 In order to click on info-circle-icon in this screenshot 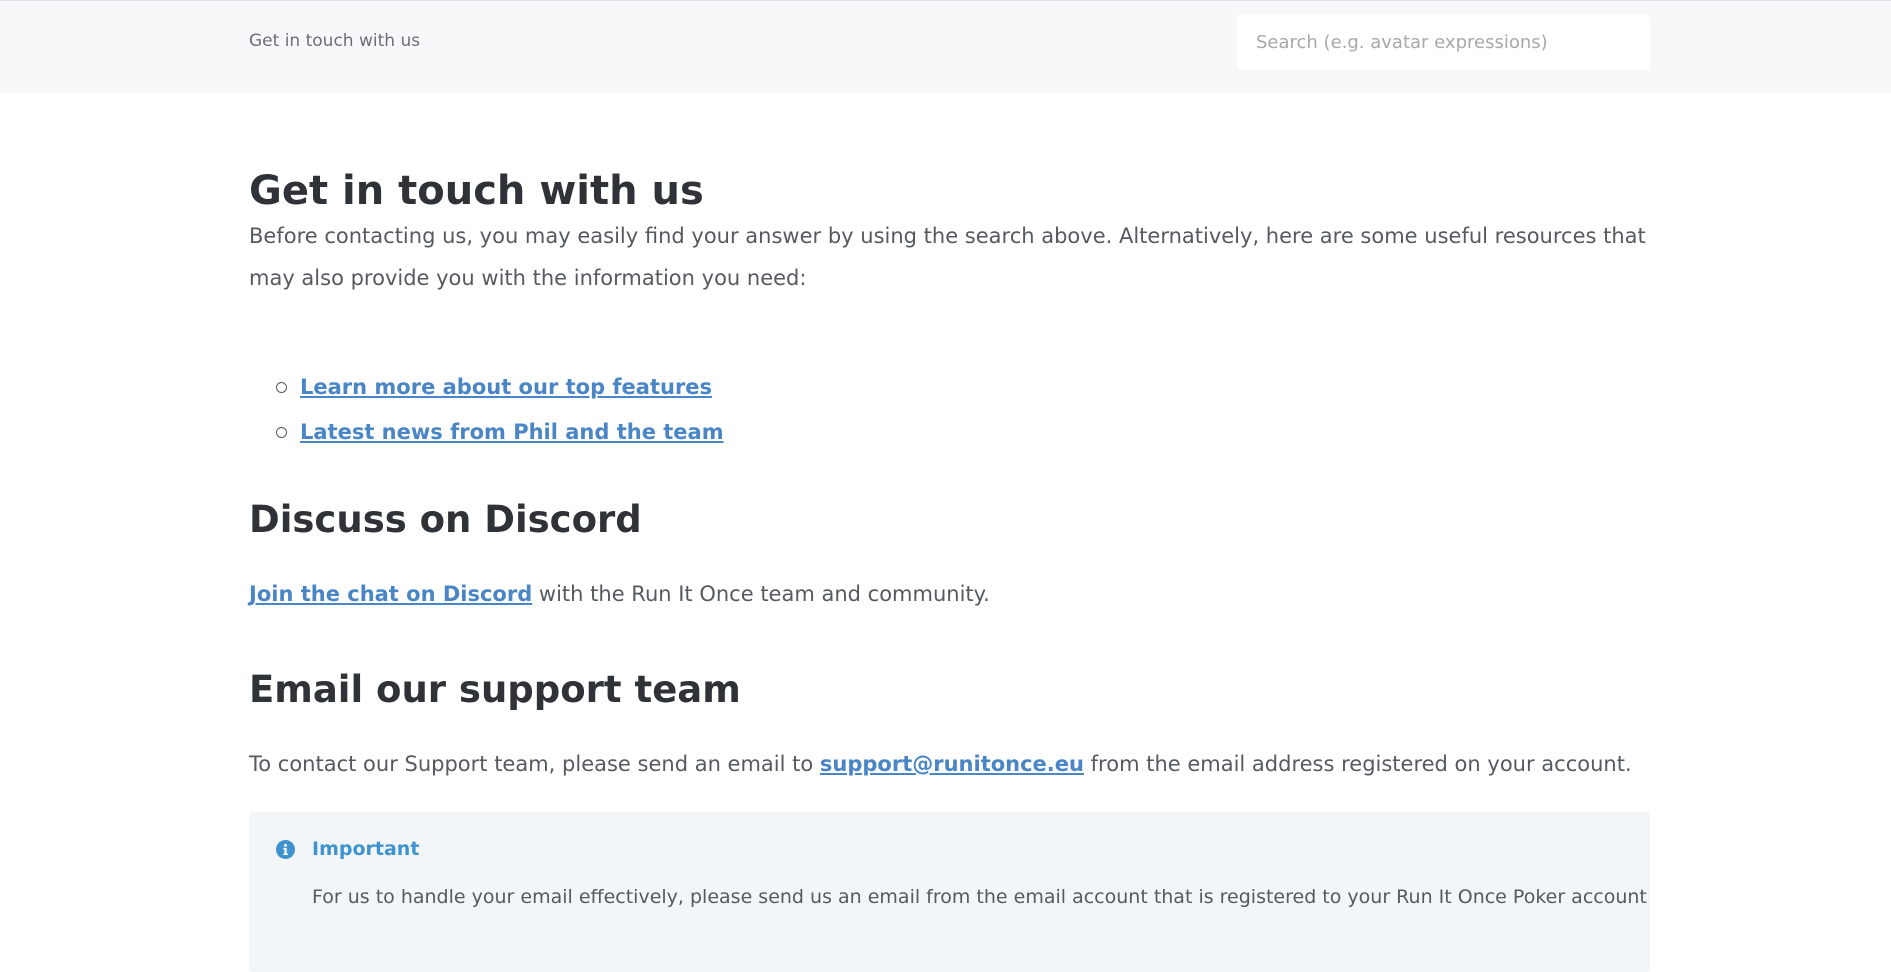, I will do `click(285, 849)`.